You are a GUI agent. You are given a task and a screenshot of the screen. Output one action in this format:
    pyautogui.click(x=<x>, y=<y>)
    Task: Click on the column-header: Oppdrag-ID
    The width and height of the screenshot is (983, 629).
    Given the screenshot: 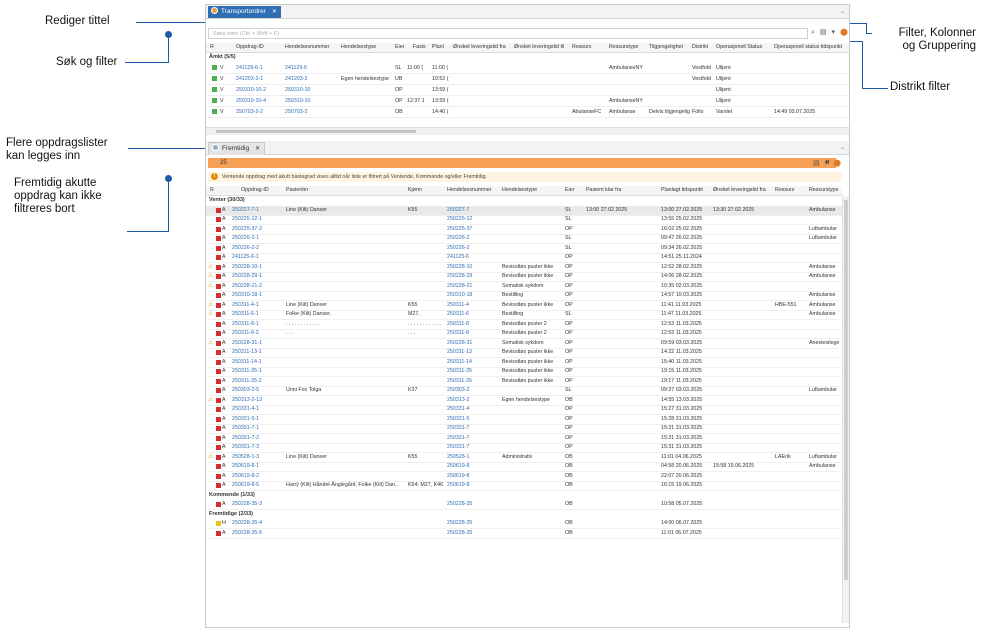 What is the action you would take?
    pyautogui.click(x=250, y=47)
    